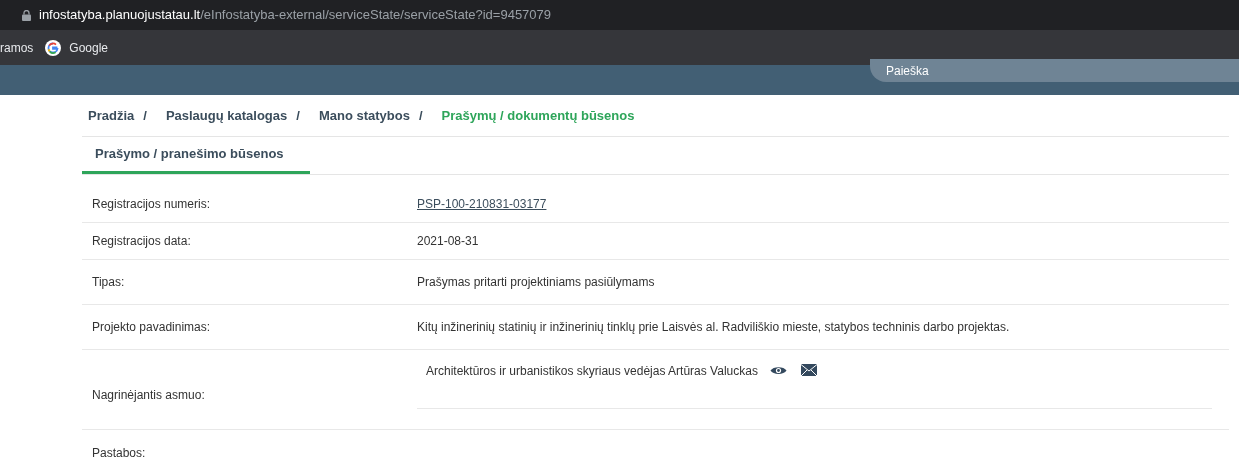 This screenshot has width=1239, height=470. Describe the element at coordinates (448, 241) in the screenshot. I see `field-value: 2021-08-31` at that location.